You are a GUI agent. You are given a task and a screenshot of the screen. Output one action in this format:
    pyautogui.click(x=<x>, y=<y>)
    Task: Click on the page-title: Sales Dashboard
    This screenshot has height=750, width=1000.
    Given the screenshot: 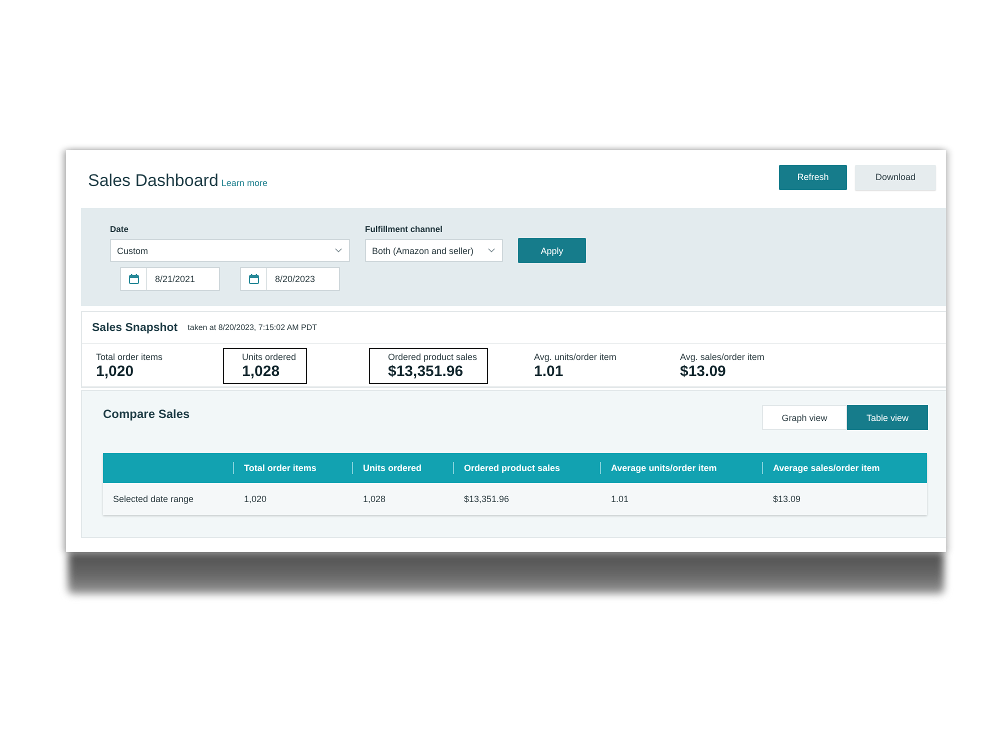 What is the action you would take?
    pyautogui.click(x=153, y=181)
    